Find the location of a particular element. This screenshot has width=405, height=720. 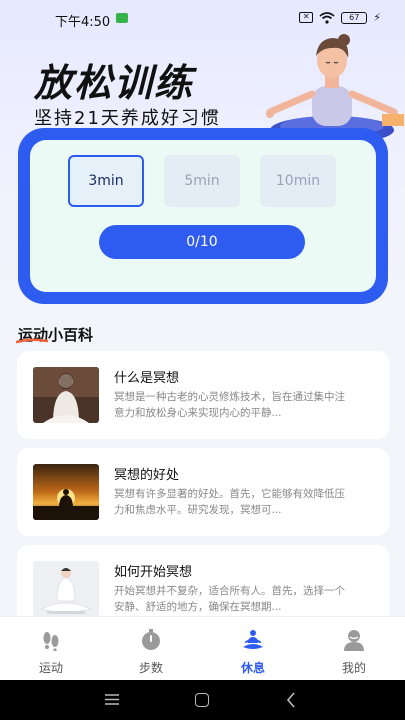

start-training-progress-button: 0/10 is located at coordinates (202, 242).